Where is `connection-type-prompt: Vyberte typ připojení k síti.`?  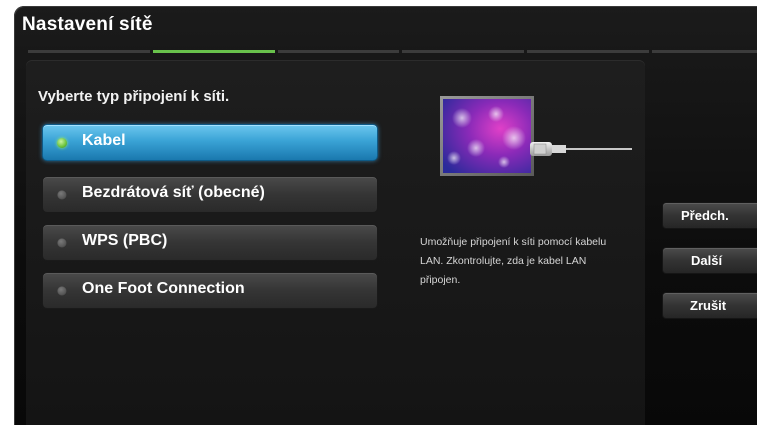
connection-type-prompt: Vyberte typ připojení k síti. is located at coordinates (134, 96).